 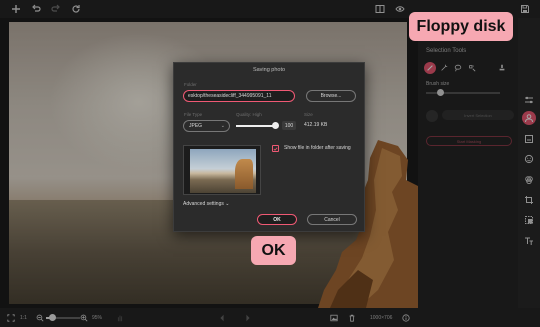 What do you see at coordinates (316, 125) in the screenshot?
I see `file-size-value: 412.19 KB` at bounding box center [316, 125].